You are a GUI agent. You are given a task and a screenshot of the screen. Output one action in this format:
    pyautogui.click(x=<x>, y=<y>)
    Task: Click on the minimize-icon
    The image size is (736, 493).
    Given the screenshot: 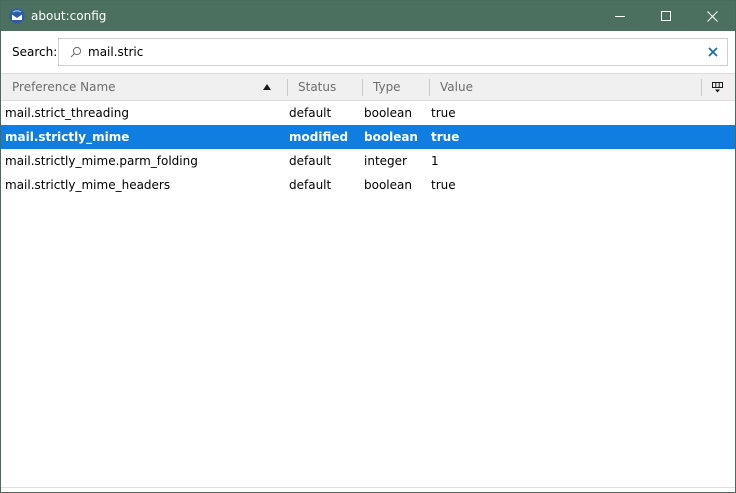 What is the action you would take?
    pyautogui.click(x=620, y=16)
    